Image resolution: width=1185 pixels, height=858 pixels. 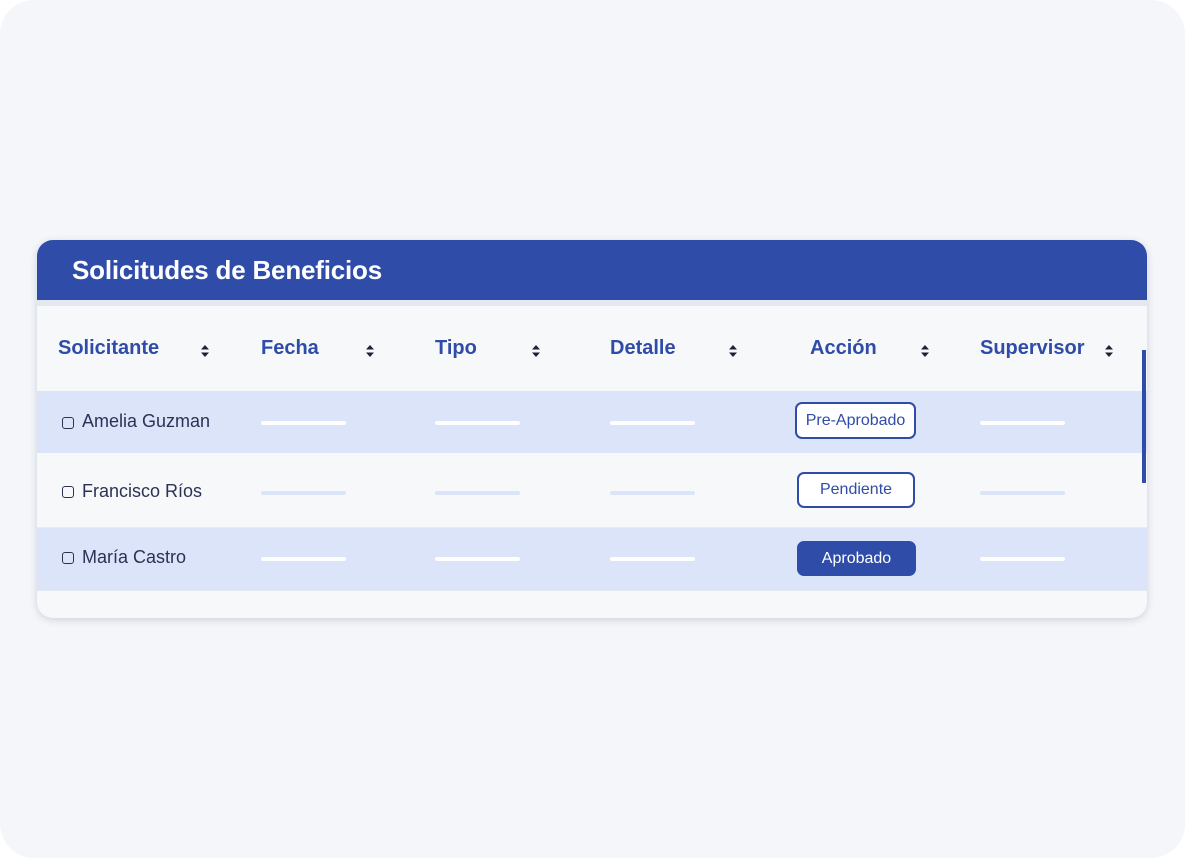 I want to click on status-button: Aprobado, so click(x=856, y=558).